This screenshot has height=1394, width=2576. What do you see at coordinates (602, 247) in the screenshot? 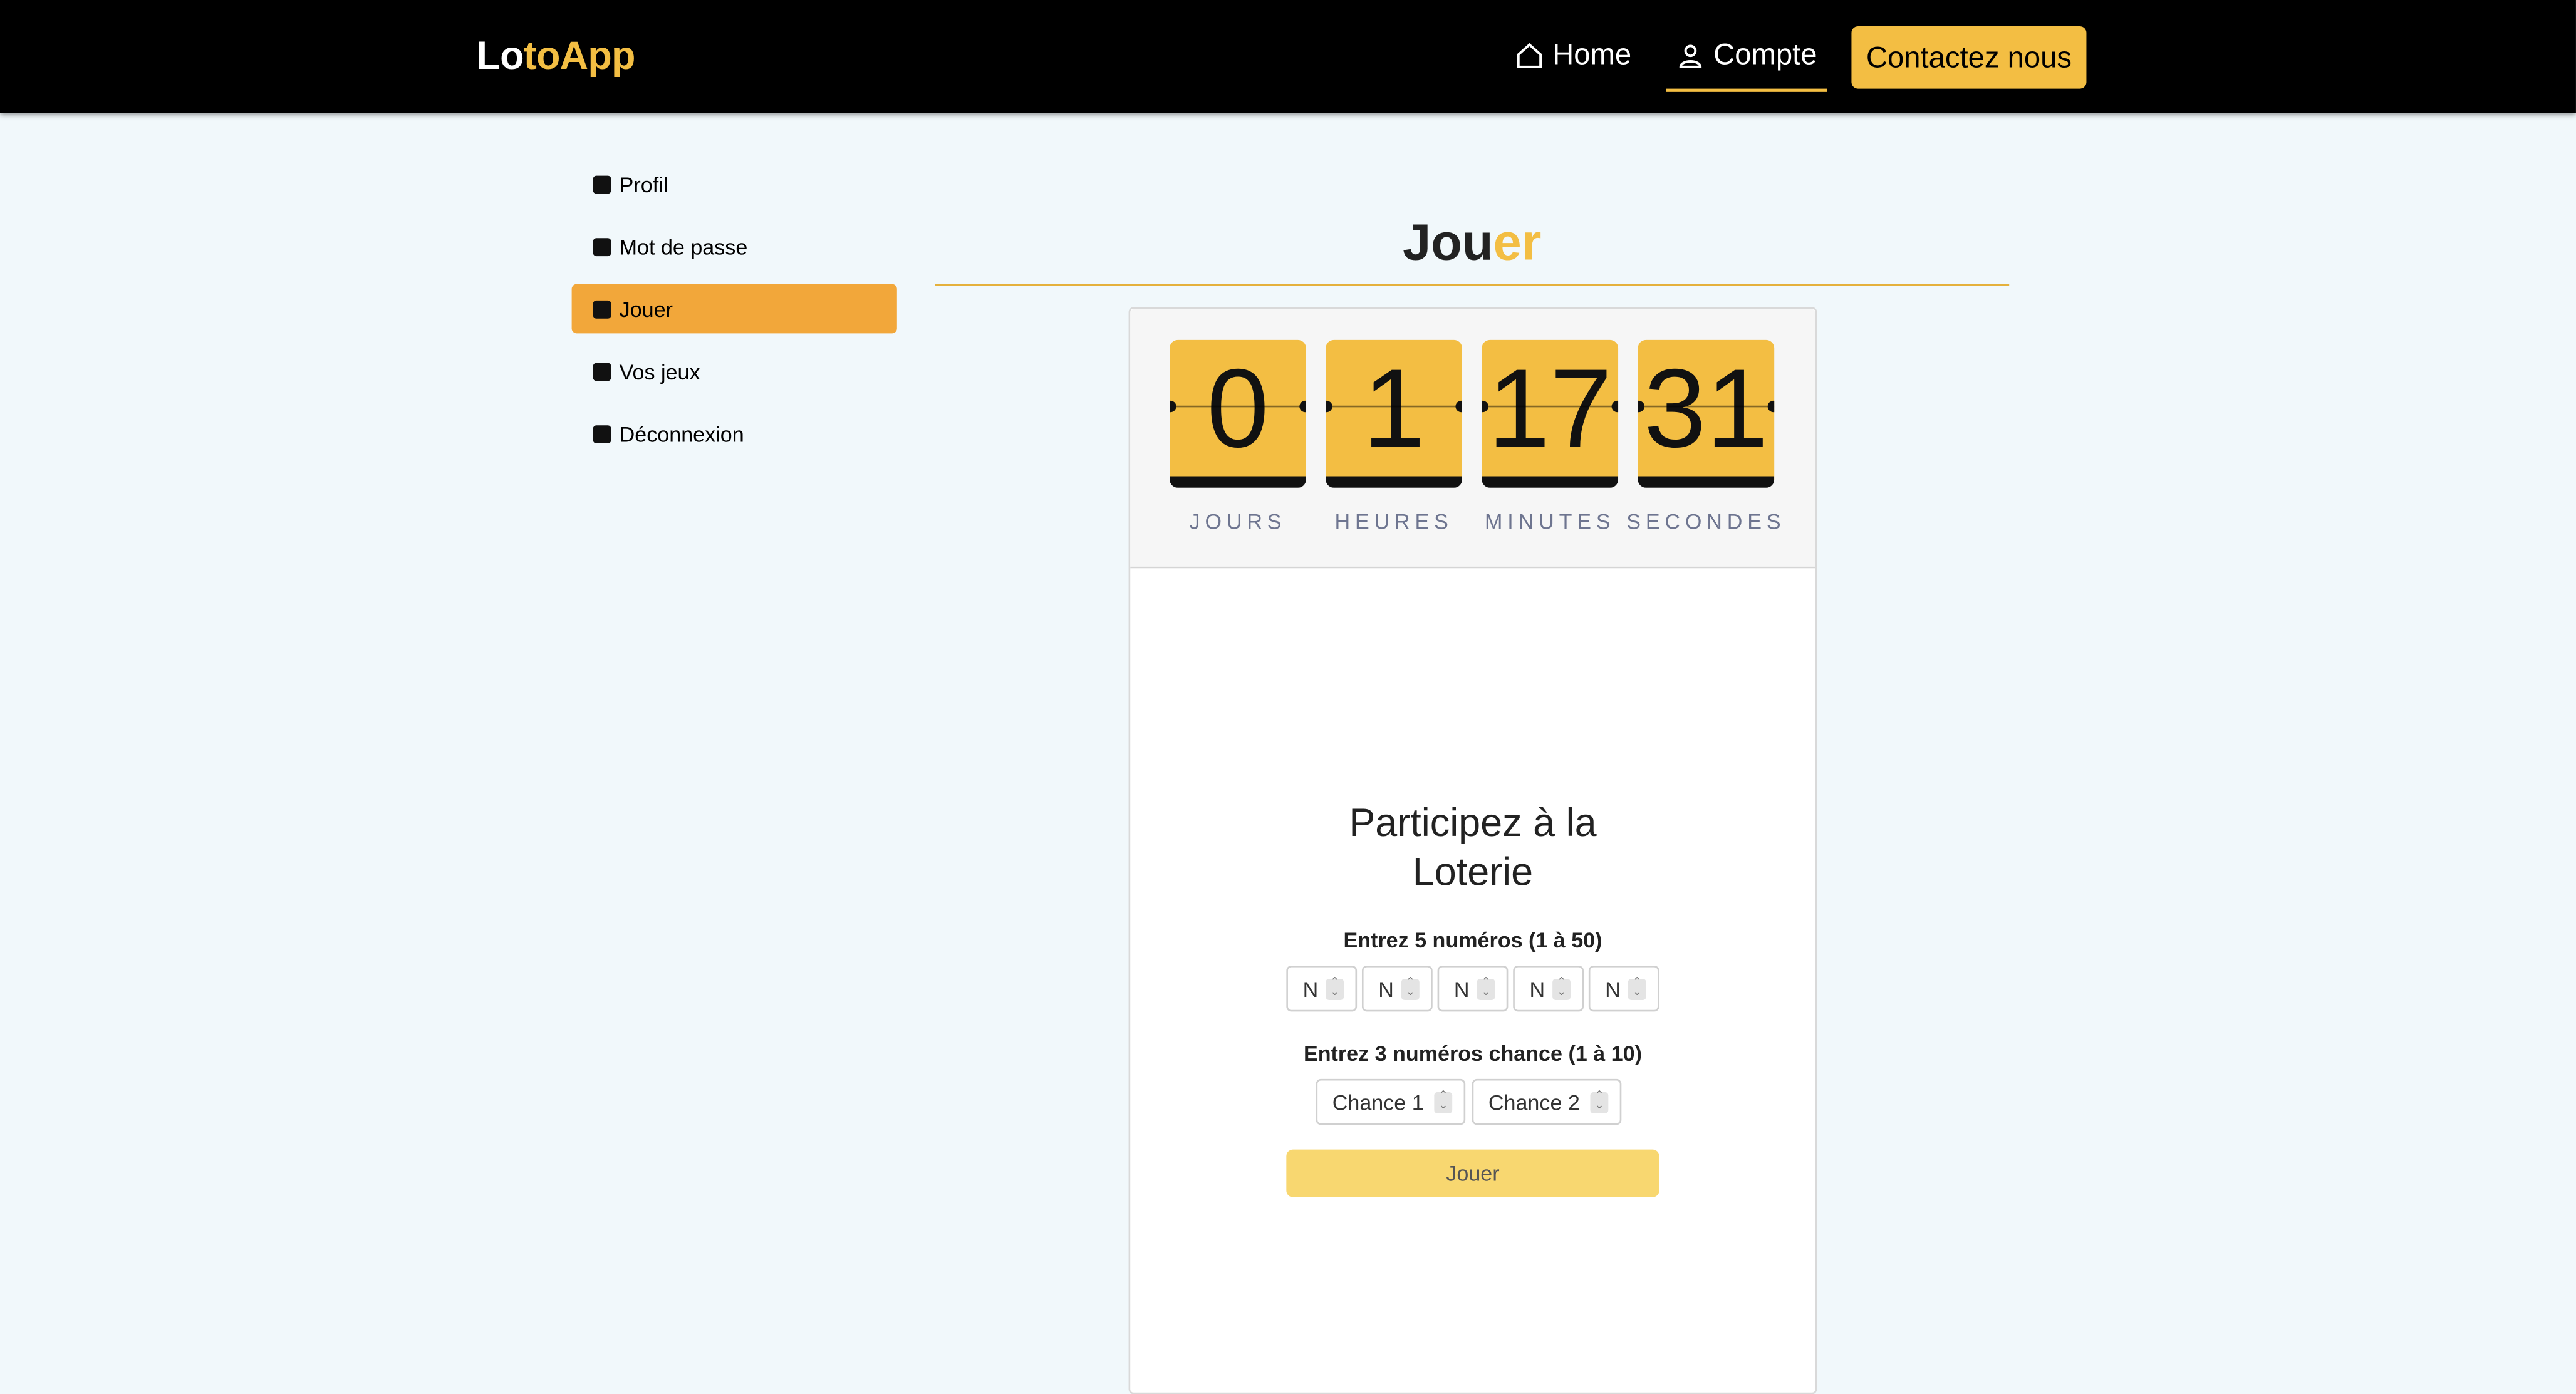
I see `lock-icon` at bounding box center [602, 247].